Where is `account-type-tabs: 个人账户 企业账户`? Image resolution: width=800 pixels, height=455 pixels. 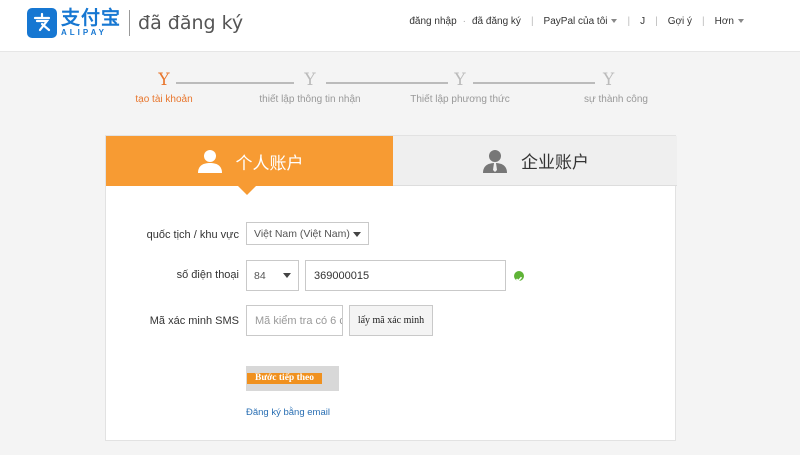
account-type-tabs: 个人账户 企业账户 is located at coordinates (391, 161).